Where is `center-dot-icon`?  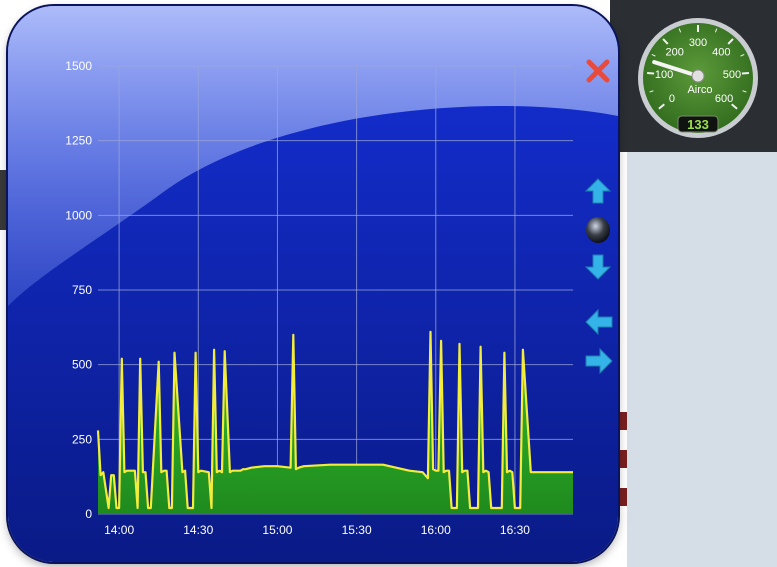 center-dot-icon is located at coordinates (598, 230).